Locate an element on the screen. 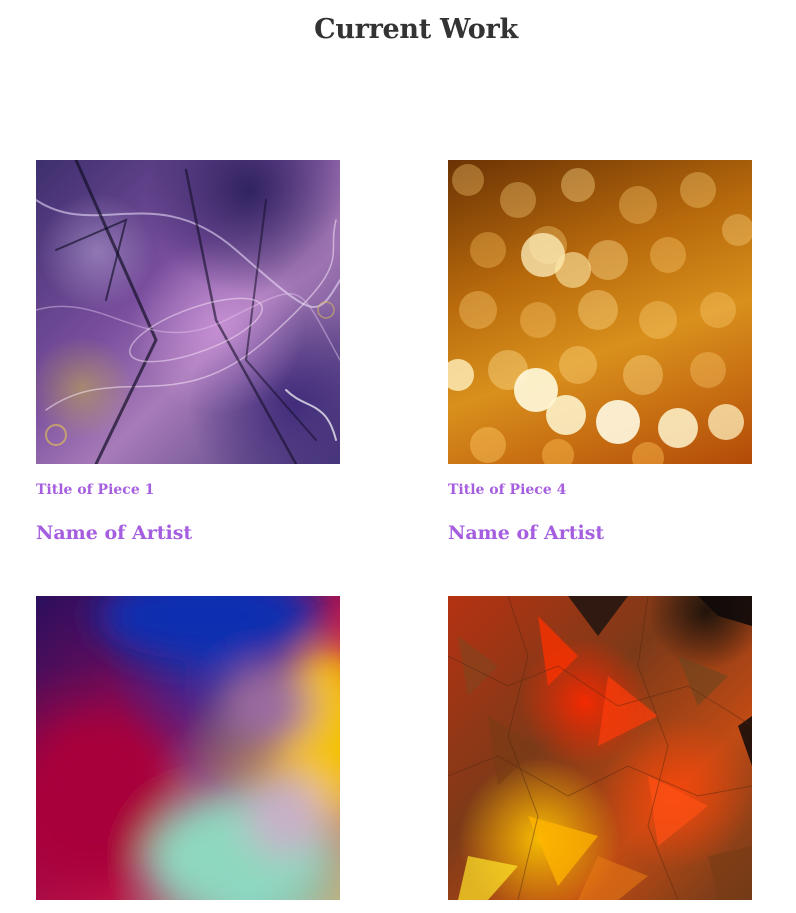  orange-crackle-artwork is located at coordinates (600, 748).